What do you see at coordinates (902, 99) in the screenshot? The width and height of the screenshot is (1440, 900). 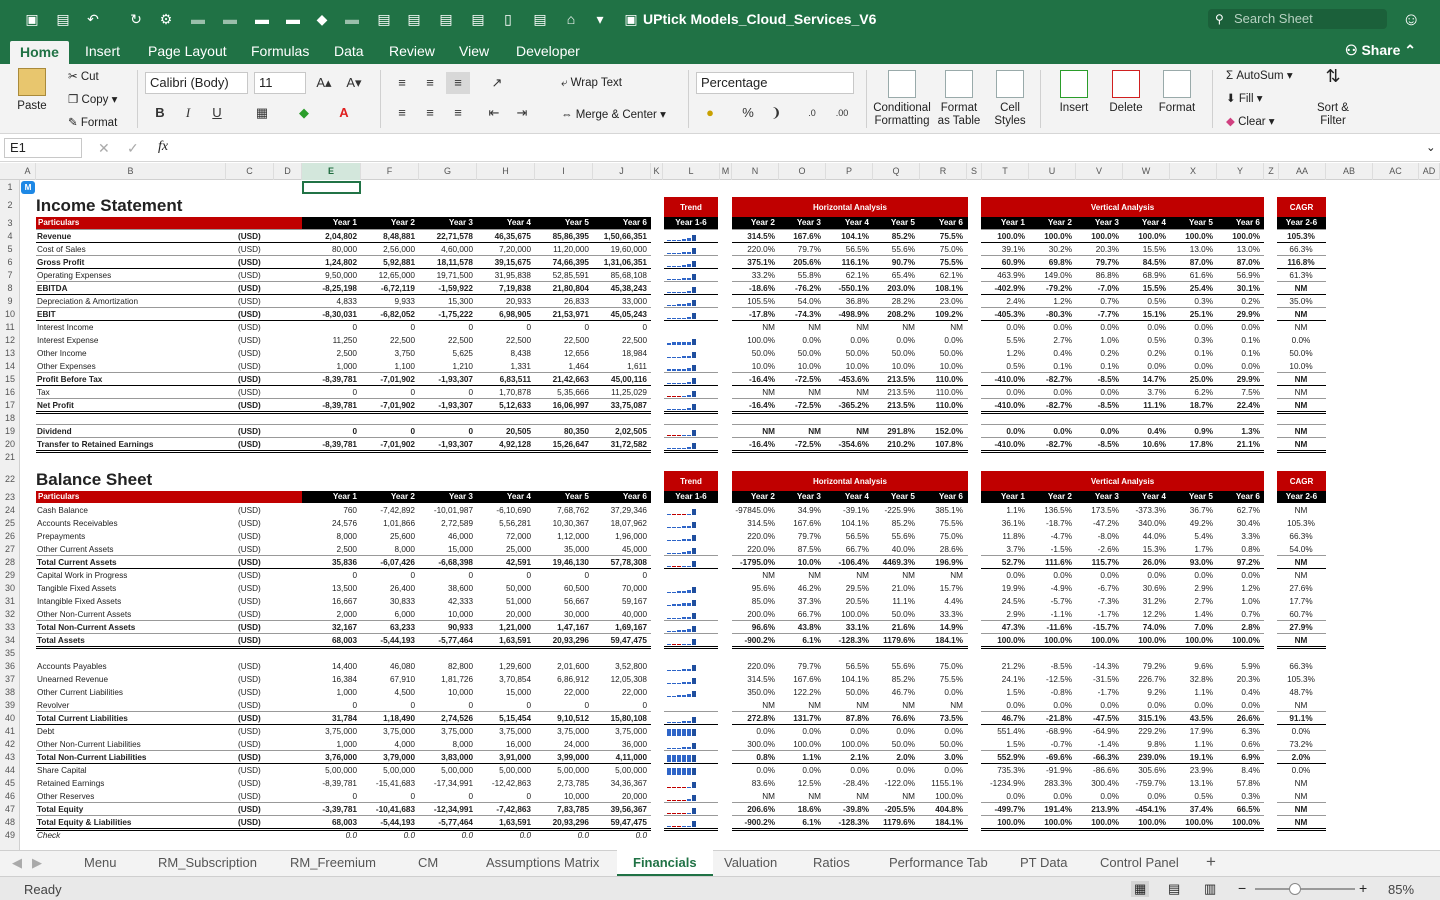 I see `conditional-formatting-button: Conditional Formatting` at bounding box center [902, 99].